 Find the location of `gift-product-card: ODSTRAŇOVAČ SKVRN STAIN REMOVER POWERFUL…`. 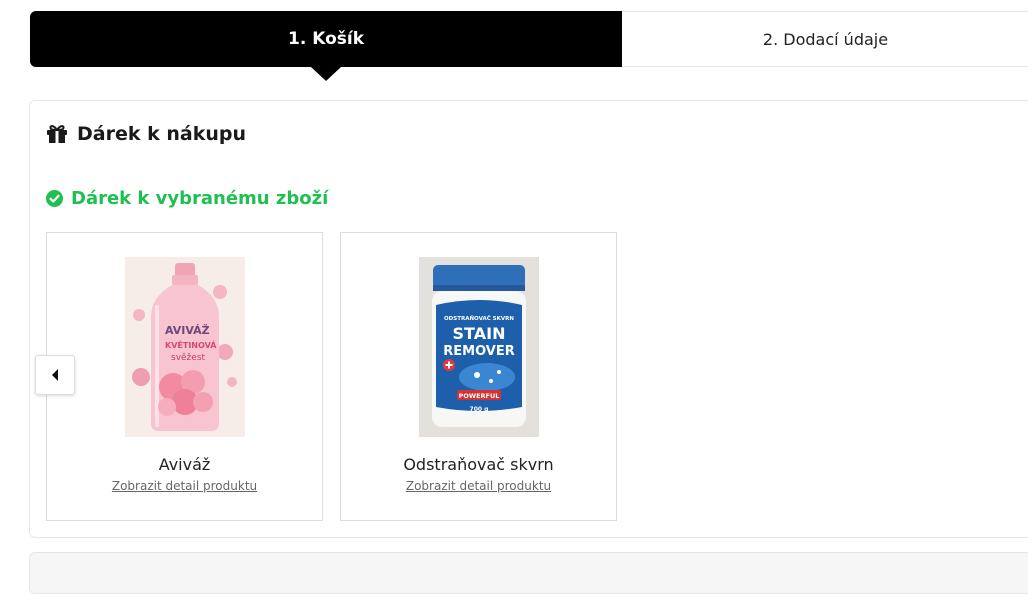

gift-product-card: ODSTRAŇOVAČ SKVRN STAIN REMOVER POWERFUL… is located at coordinates (478, 376).